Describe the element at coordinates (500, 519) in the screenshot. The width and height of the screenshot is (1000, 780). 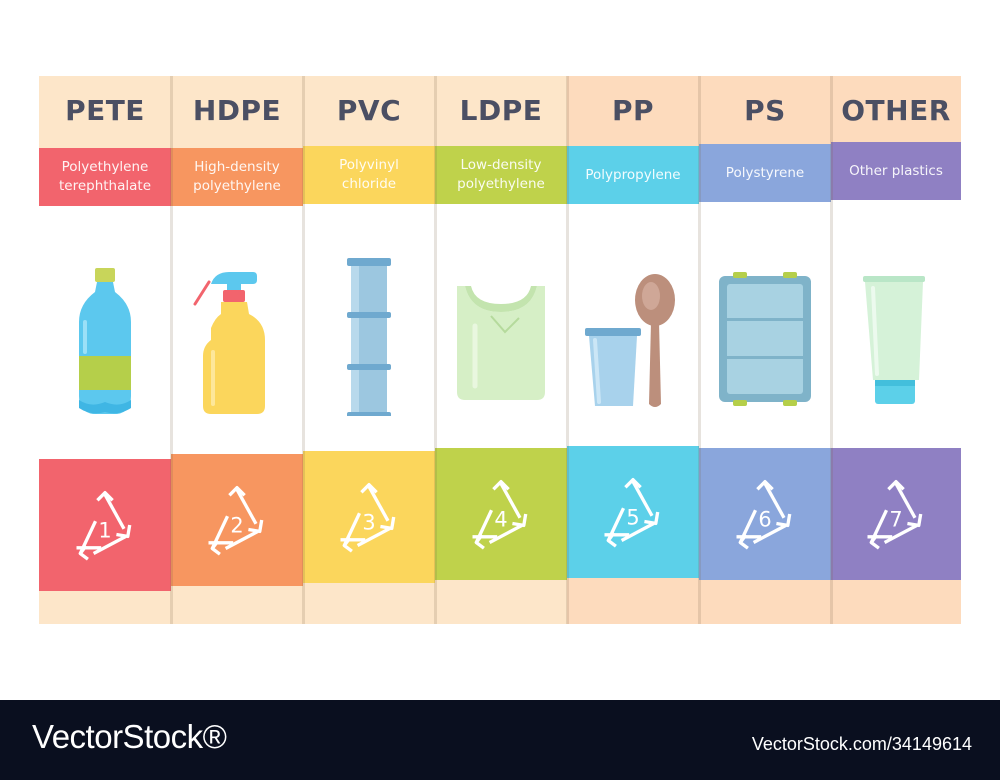
I see `recycle-number: 4` at that location.